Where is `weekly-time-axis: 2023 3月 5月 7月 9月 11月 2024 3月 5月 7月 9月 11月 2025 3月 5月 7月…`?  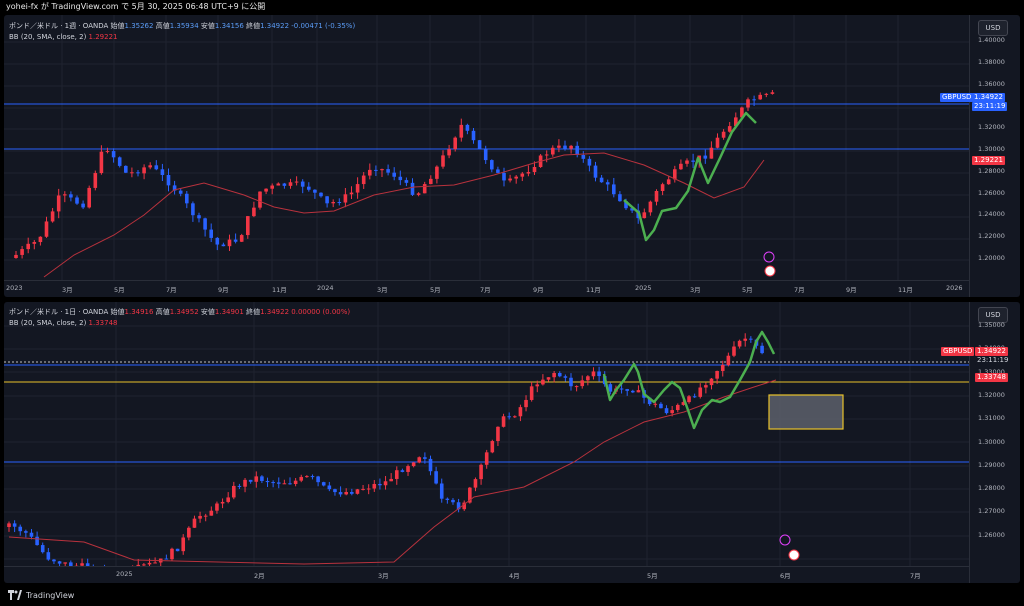 weekly-time-axis: 2023 3月 5月 7月 9月 11月 2024 3月 5月 7月 9月 11月 2025 3月 5月 7月… is located at coordinates (487, 288).